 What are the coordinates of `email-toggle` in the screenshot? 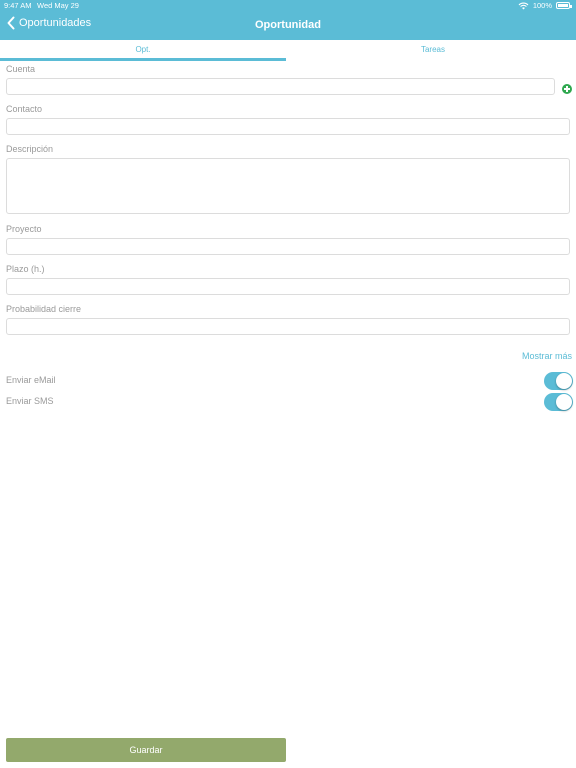 It's located at (558, 381).